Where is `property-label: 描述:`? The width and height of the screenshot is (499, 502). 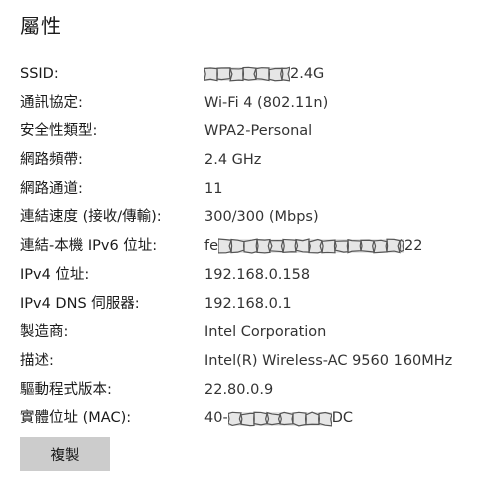
property-label: 描述: is located at coordinates (37, 360).